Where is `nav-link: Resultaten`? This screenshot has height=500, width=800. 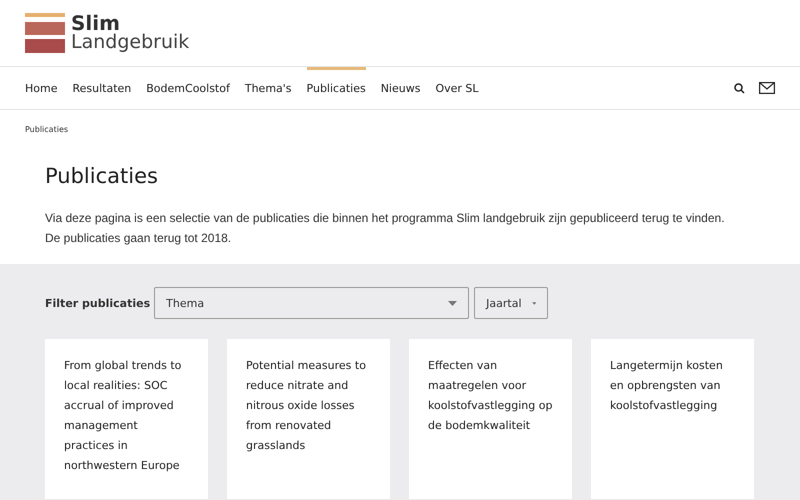
nav-link: Resultaten is located at coordinates (102, 88).